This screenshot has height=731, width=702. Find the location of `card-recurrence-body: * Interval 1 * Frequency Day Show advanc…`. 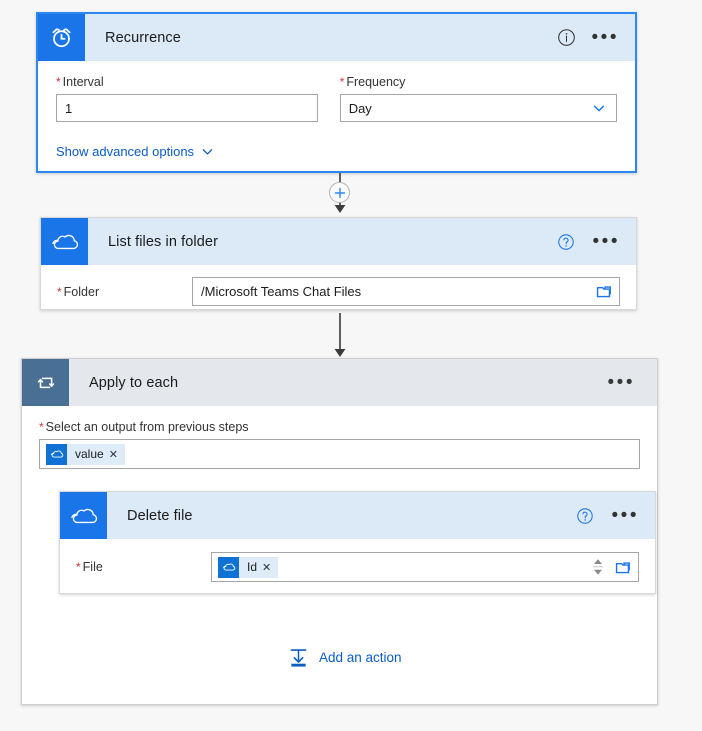

card-recurrence-body: * Interval 1 * Frequency Day Show advanc… is located at coordinates (336, 111).